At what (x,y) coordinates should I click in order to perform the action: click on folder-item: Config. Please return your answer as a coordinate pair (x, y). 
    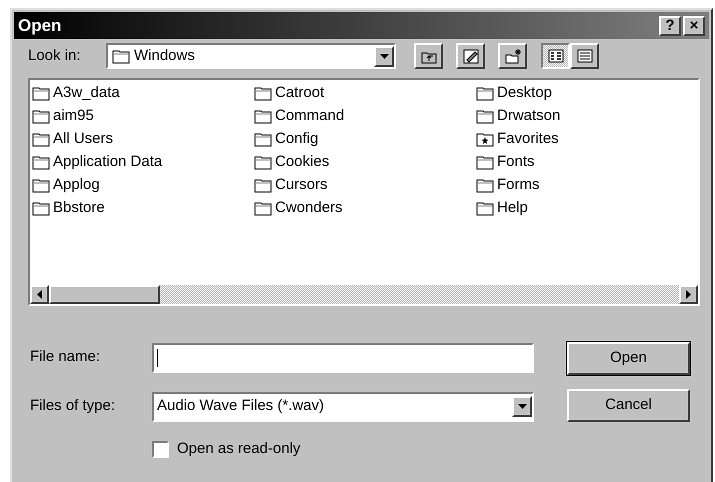
    Looking at the image, I should click on (365, 139).